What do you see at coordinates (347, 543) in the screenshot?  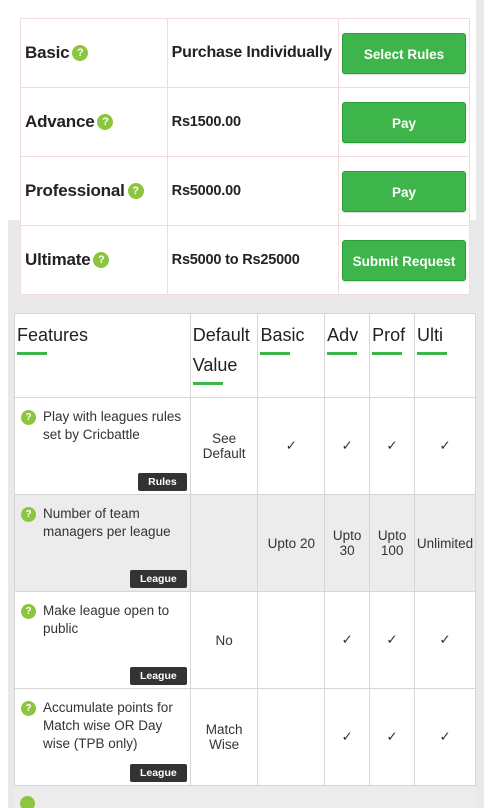 I see `plan-value: Upto 30` at bounding box center [347, 543].